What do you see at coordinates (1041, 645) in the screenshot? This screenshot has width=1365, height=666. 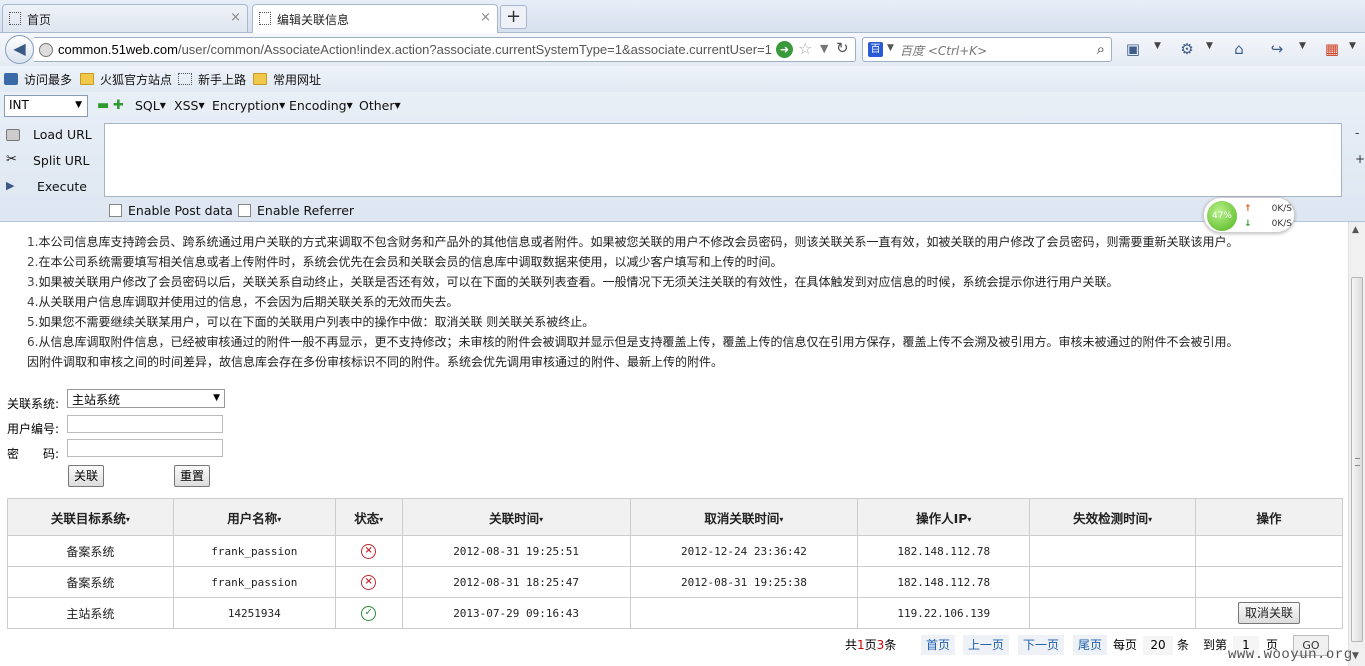 I see `next-page-link: 下一页` at bounding box center [1041, 645].